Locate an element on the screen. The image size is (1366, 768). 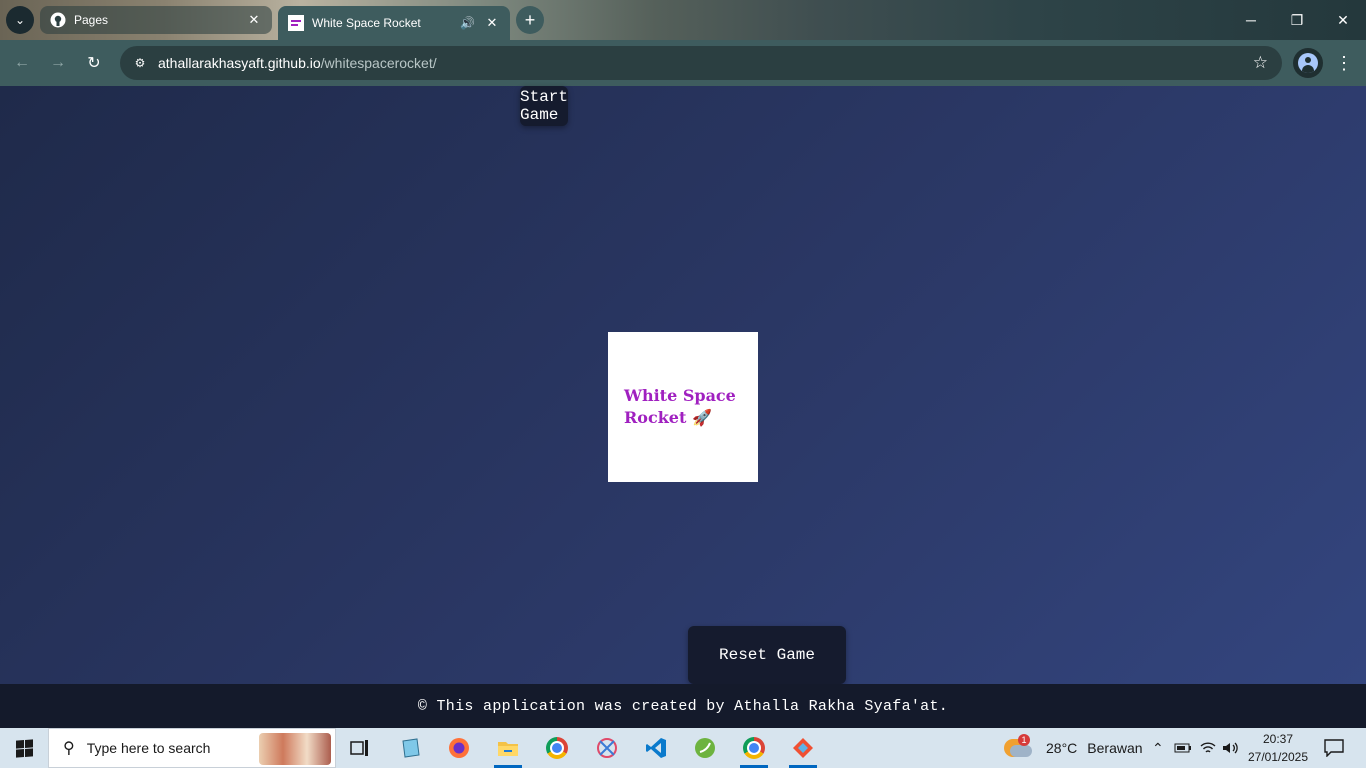
file-explorer-icon is located at coordinates (508, 750).